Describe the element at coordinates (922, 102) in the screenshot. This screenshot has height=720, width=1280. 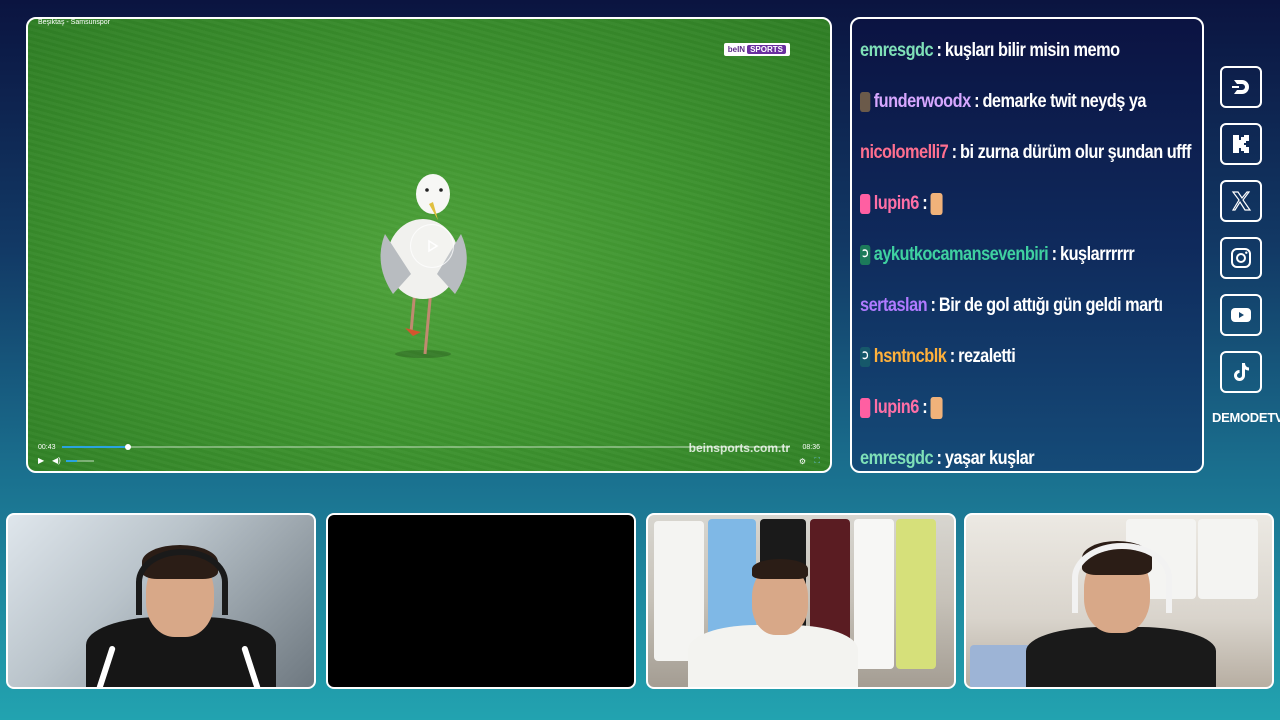
I see `chat-username: funderwoodx` at that location.